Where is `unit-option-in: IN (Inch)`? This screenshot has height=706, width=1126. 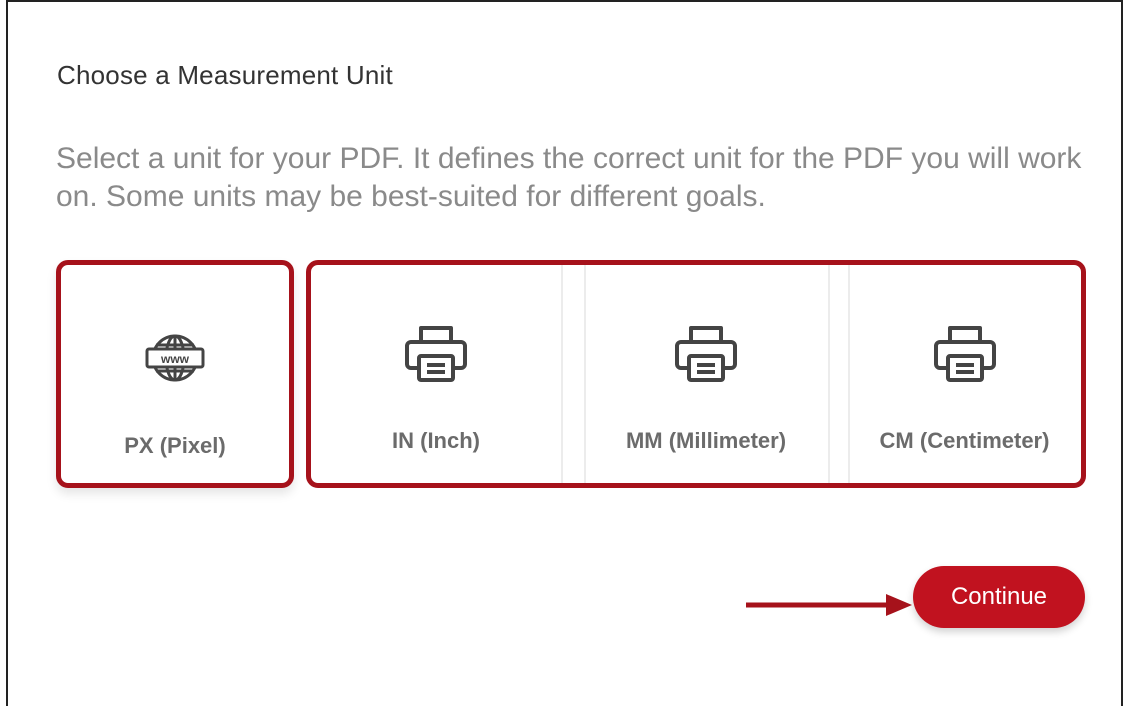 unit-option-in: IN (Inch) is located at coordinates (436, 374).